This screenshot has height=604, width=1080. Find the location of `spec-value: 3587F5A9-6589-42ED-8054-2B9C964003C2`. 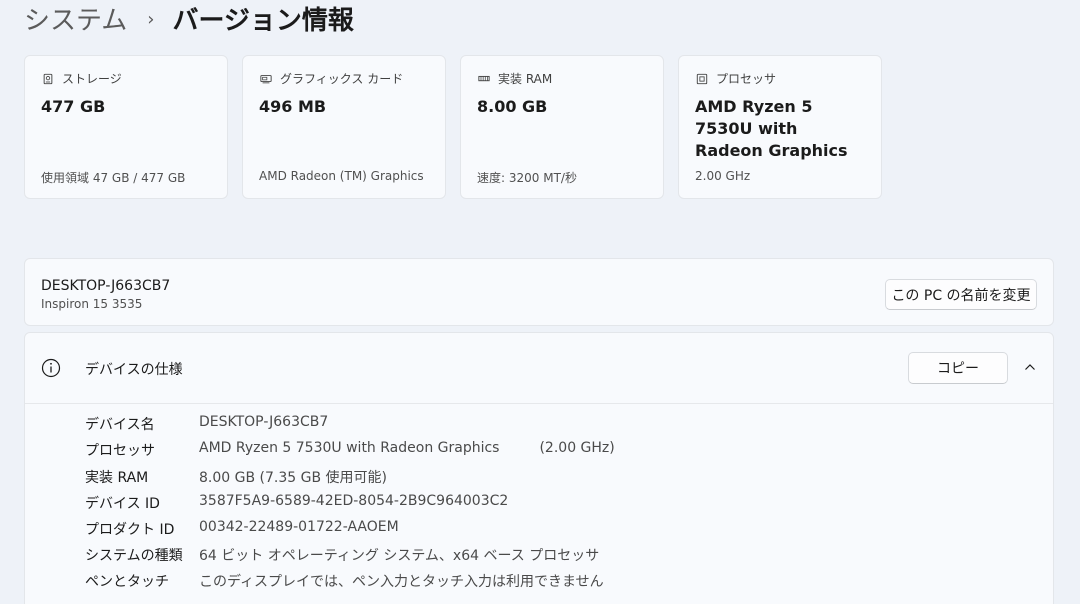

spec-value: 3587F5A9-6589-42ED-8054-2B9C964003C2 is located at coordinates (354, 501).